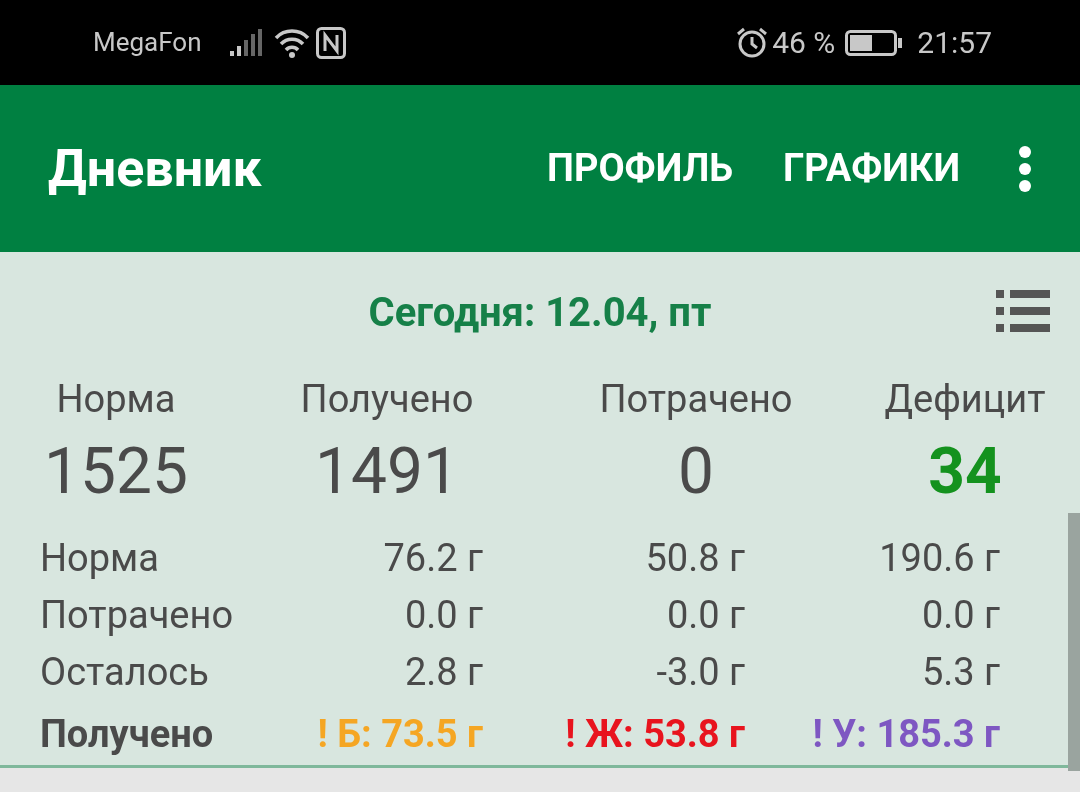  What do you see at coordinates (245, 42) in the screenshot?
I see `signal-icon` at bounding box center [245, 42].